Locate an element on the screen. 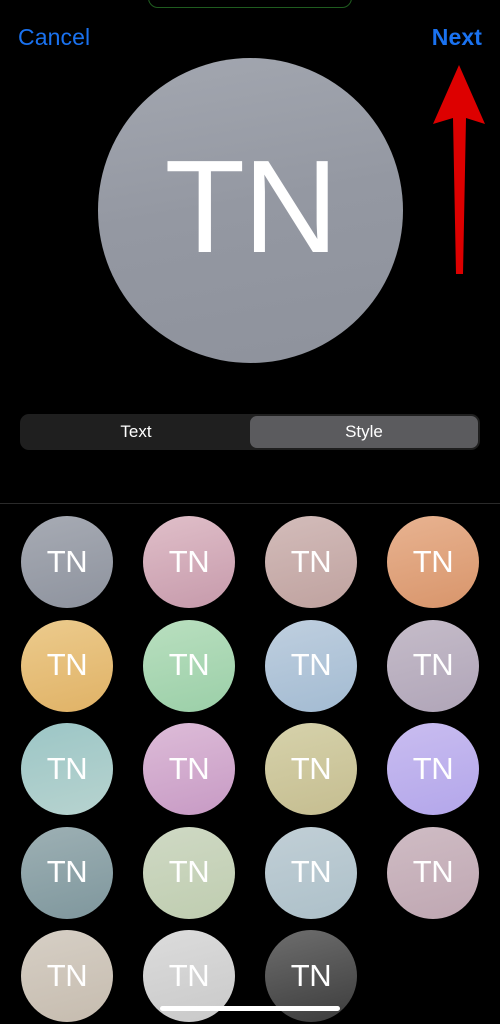 The image size is (500, 1024). swatch-teal-aqua: TN is located at coordinates (67, 769).